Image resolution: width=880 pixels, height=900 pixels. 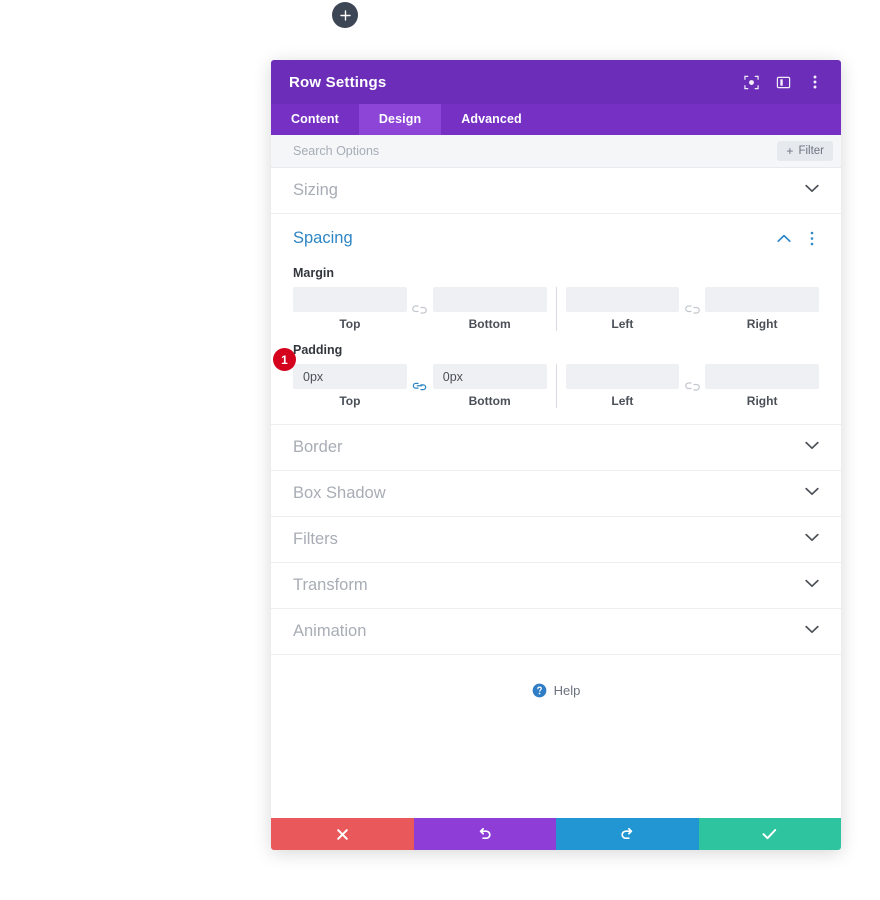 I want to click on more-options-icon, so click(x=815, y=82).